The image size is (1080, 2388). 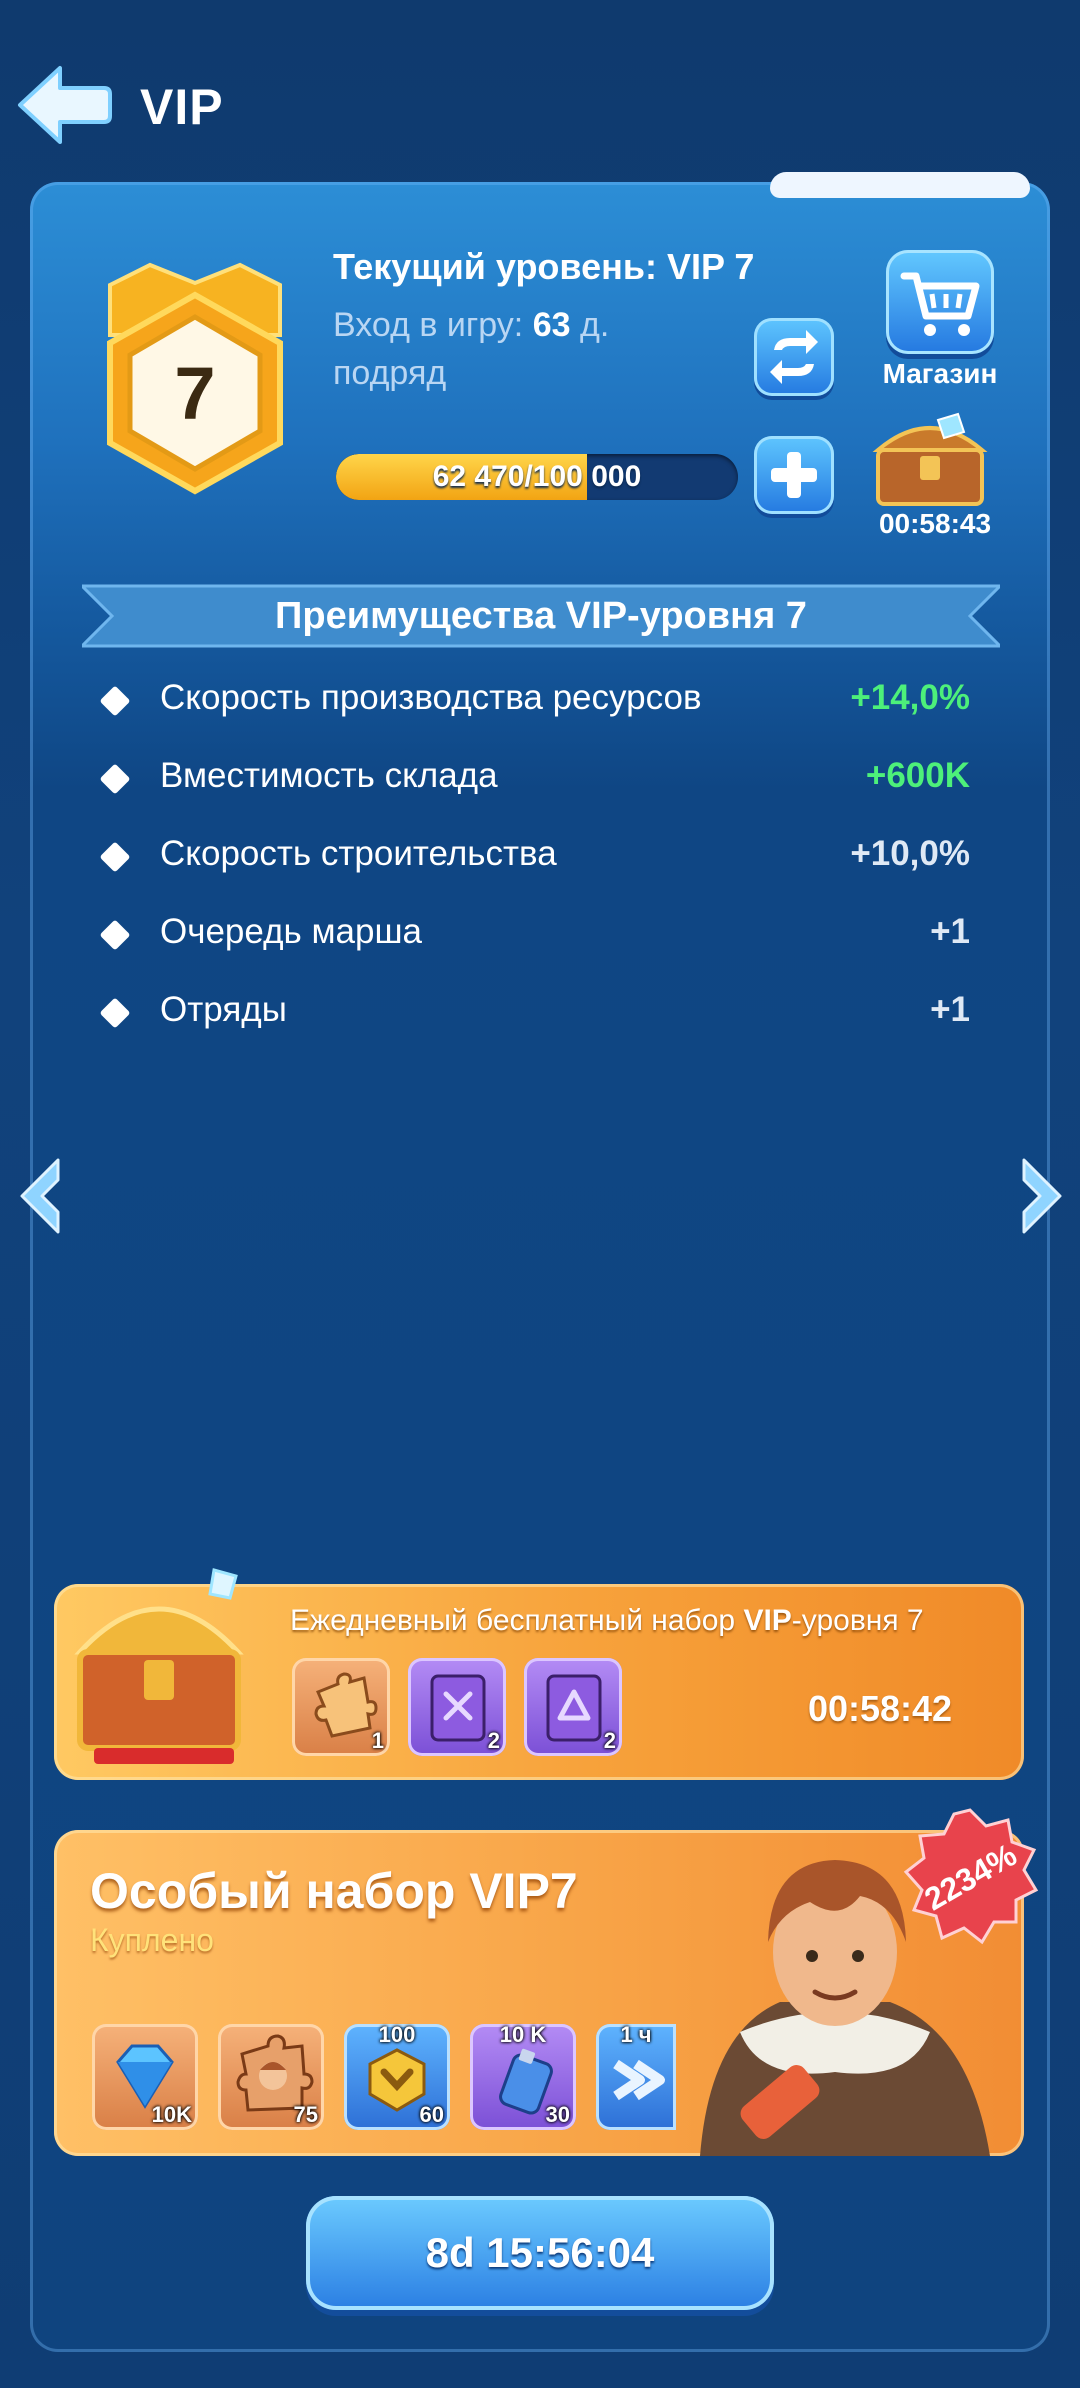 I want to click on shop-button, so click(x=940, y=302).